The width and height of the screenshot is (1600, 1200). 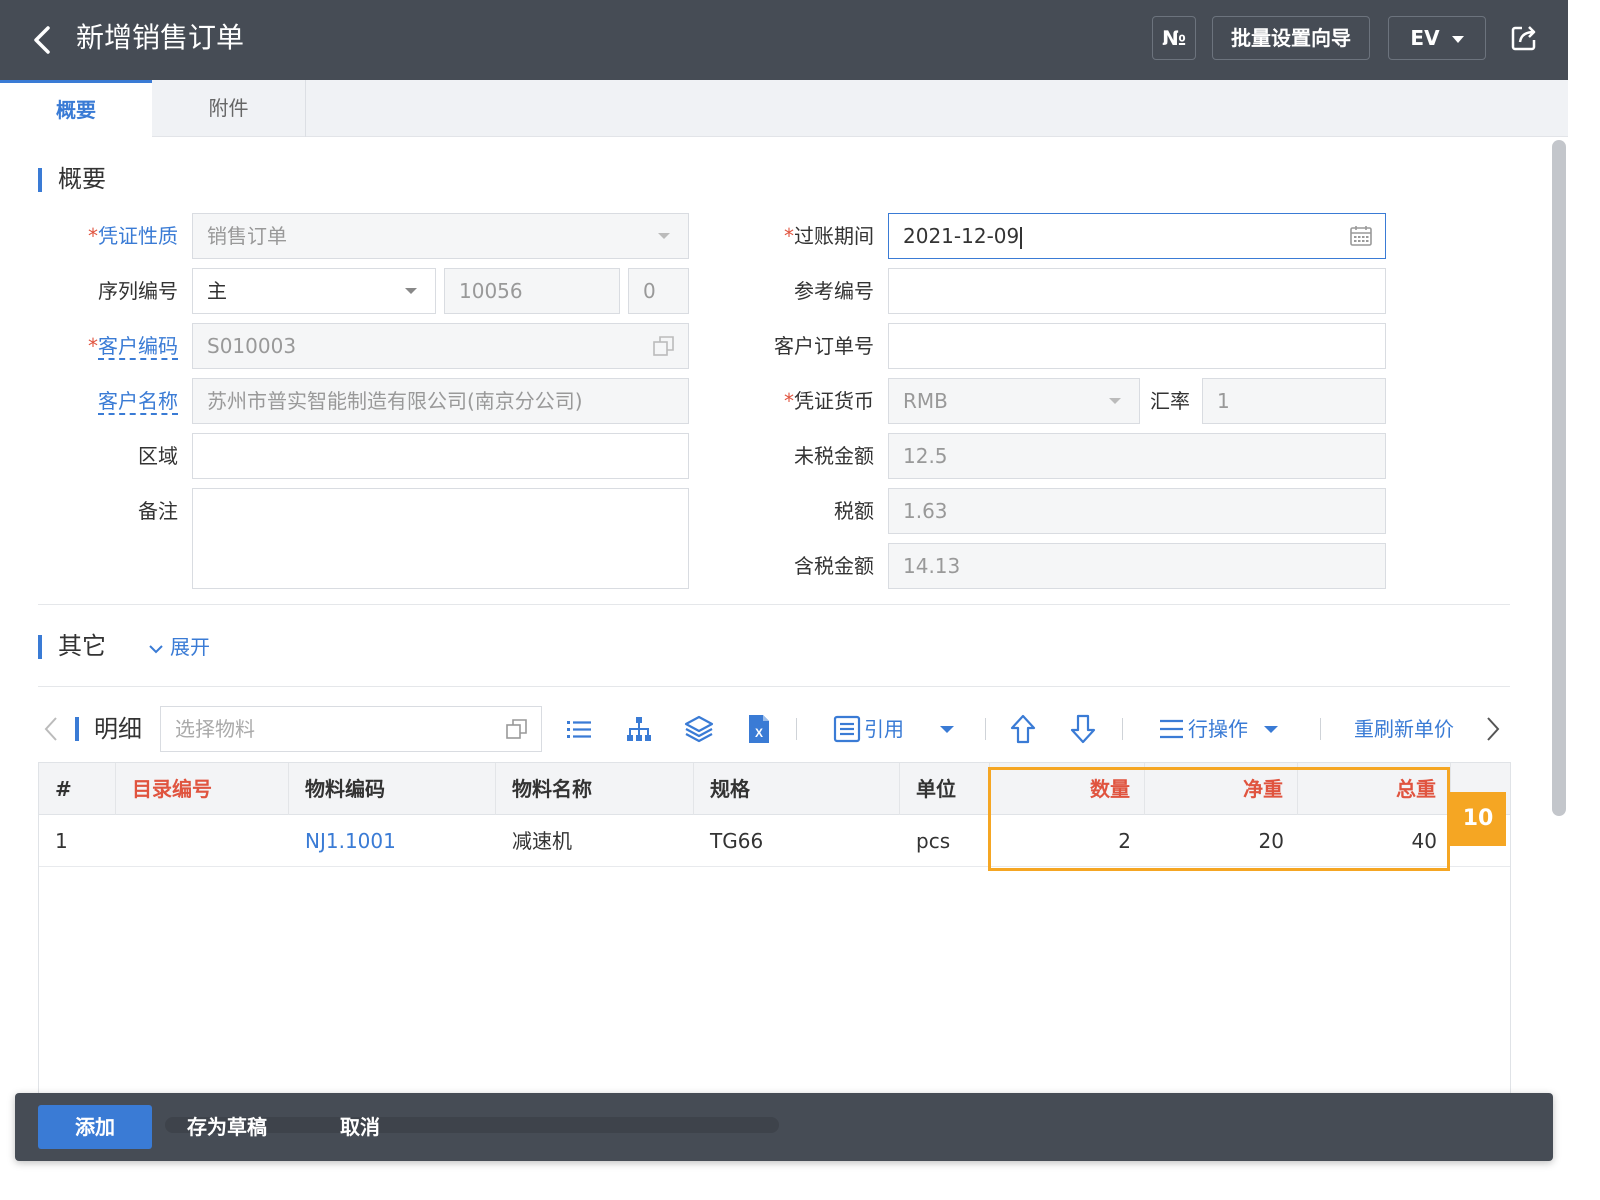 I want to click on scroll-left-icon, so click(x=52, y=729).